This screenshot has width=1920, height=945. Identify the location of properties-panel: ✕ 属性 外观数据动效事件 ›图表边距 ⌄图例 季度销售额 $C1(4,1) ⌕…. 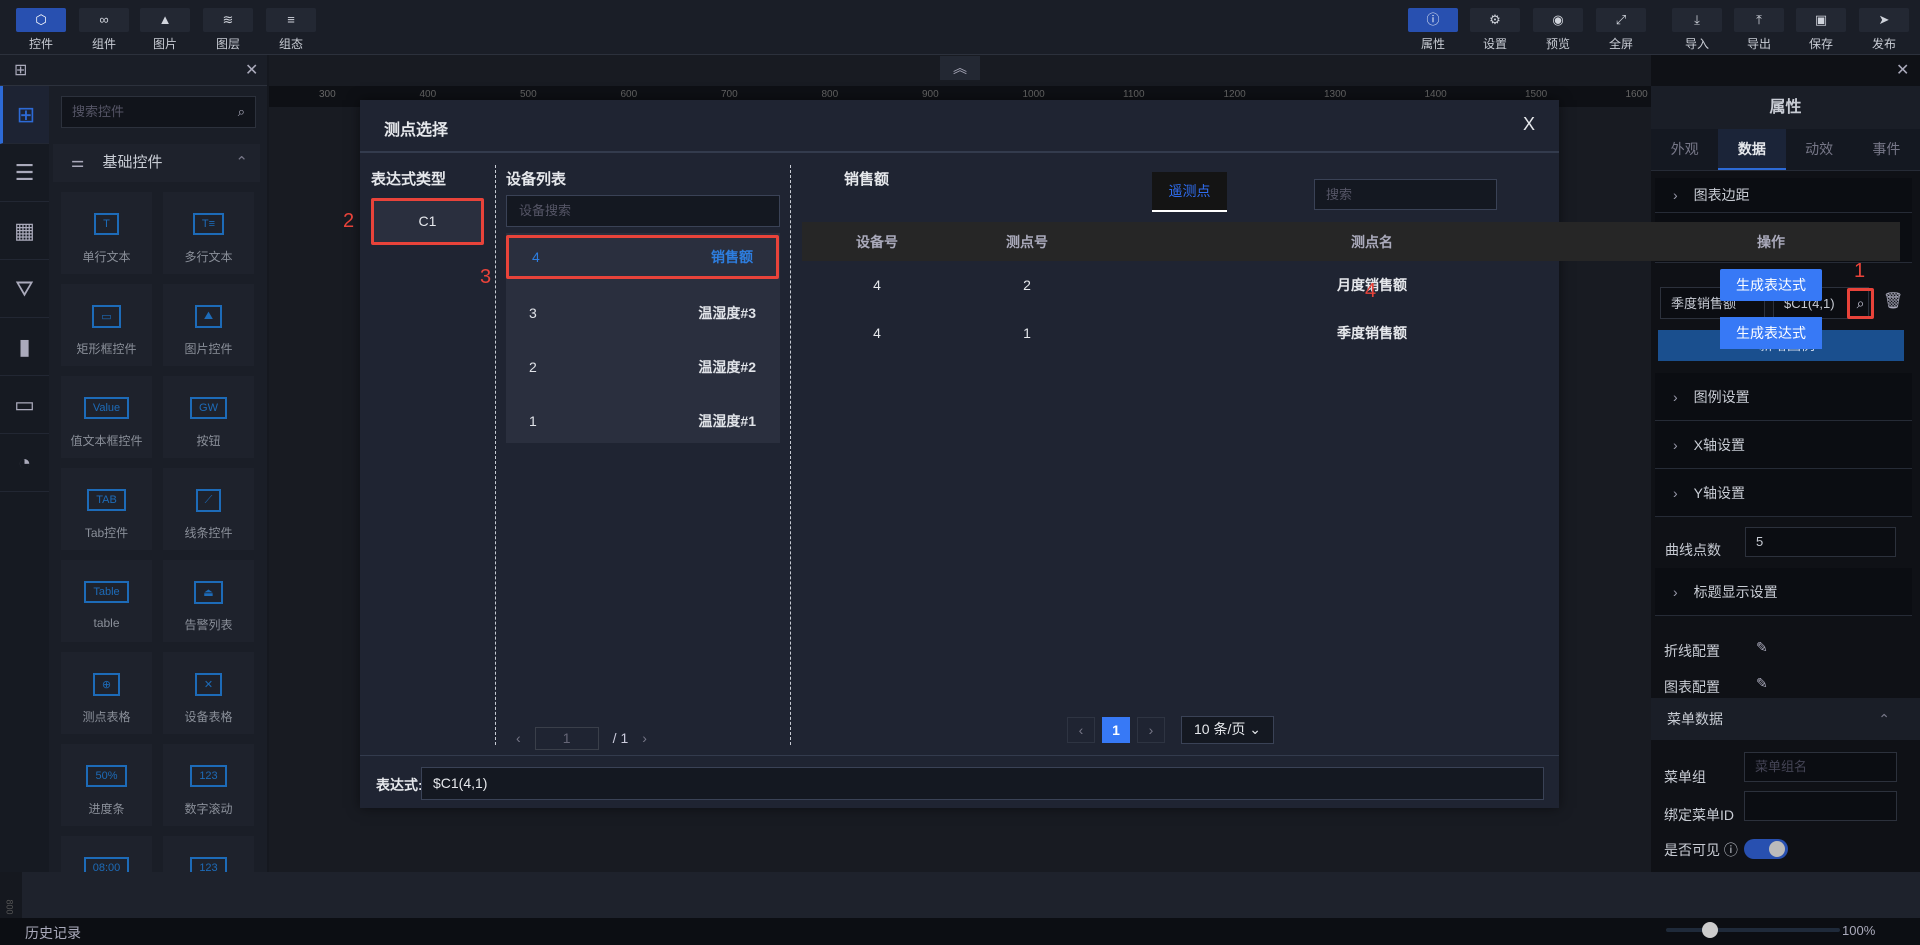
(1785, 463).